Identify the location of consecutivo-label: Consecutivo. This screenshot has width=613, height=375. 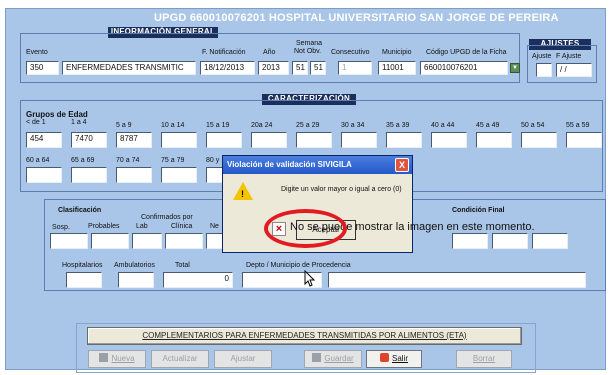
(350, 52).